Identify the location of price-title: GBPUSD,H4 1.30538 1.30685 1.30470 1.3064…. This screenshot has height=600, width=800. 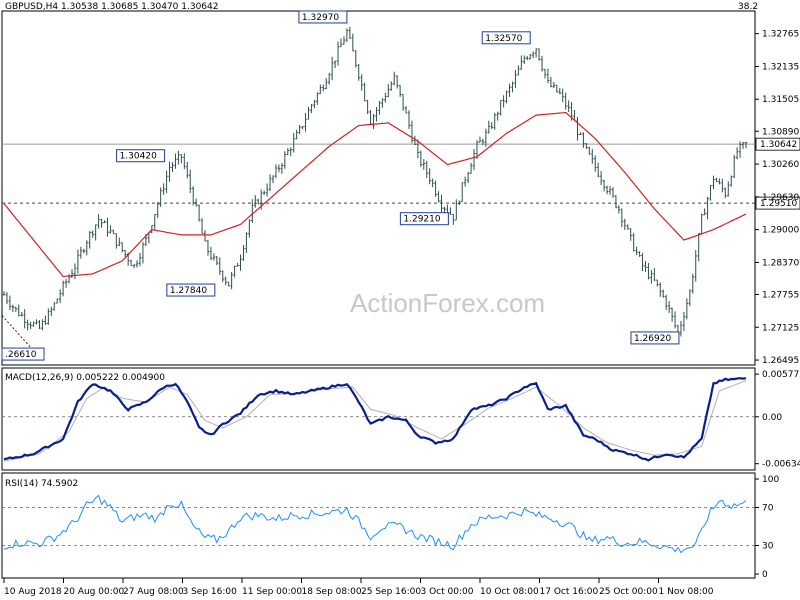
(111, 7).